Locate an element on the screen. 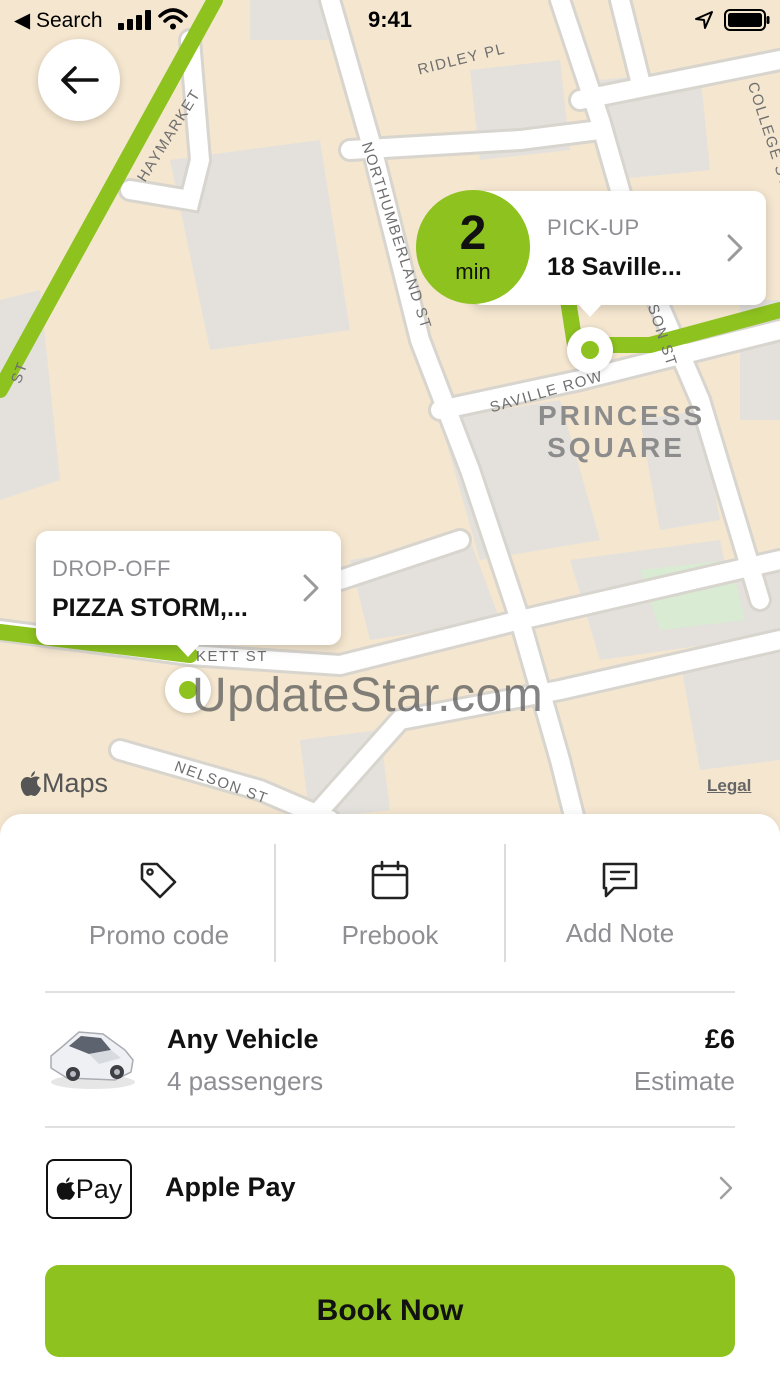 The height and width of the screenshot is (1387, 780). vehicle-option-row: Any Vehicle 4 passengers £6 Estimate is located at coordinates (390, 1059).